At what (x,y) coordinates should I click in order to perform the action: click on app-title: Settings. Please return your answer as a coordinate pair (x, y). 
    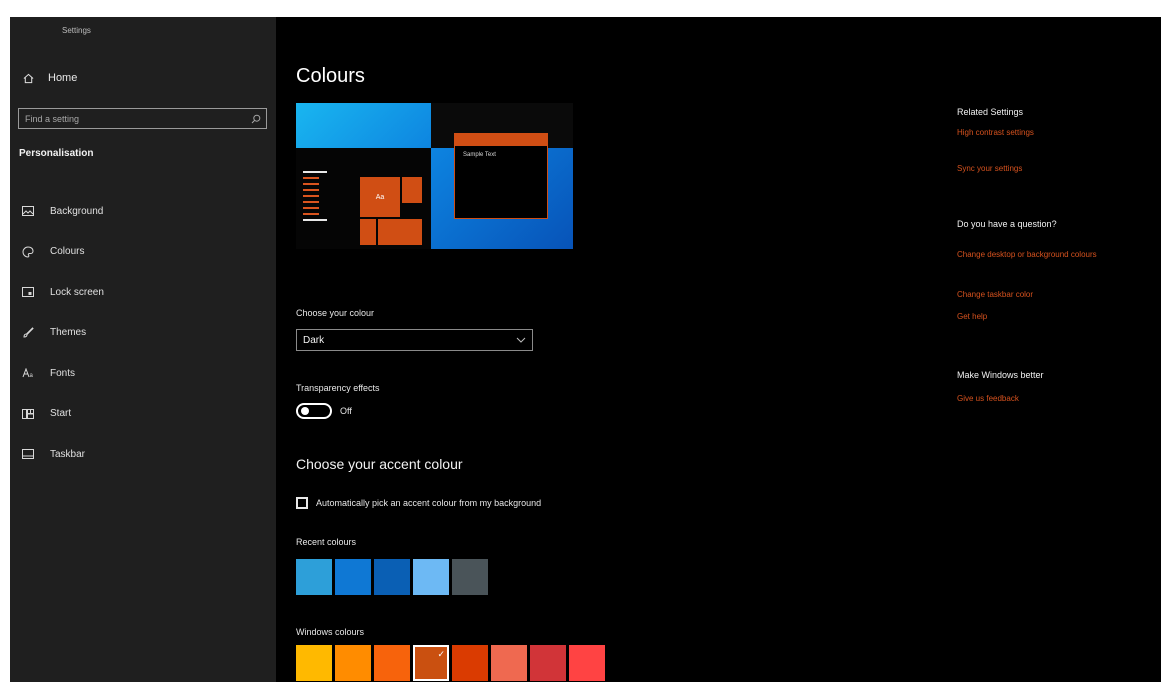
    Looking at the image, I should click on (76, 30).